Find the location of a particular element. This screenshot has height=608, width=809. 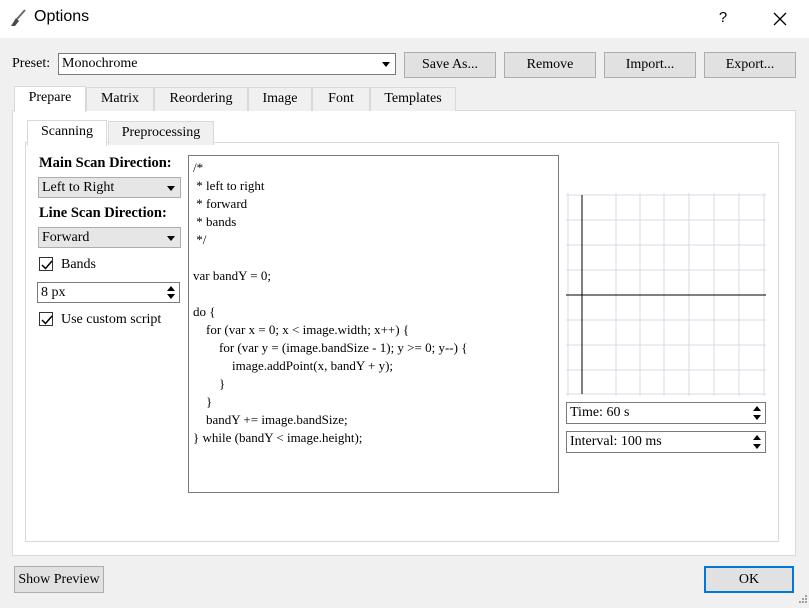

close-button is located at coordinates (780, 19).